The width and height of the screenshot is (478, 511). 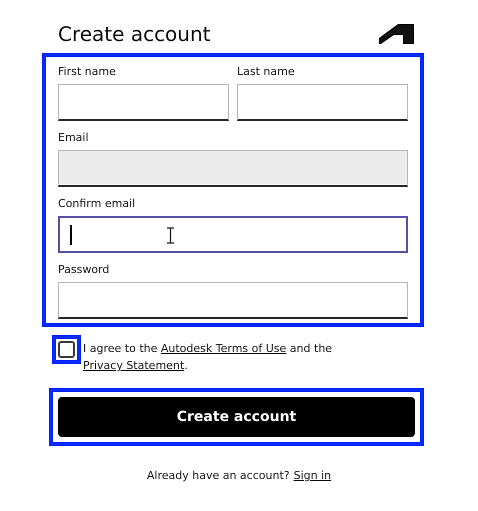 I want to click on checkbox, so click(x=66, y=349).